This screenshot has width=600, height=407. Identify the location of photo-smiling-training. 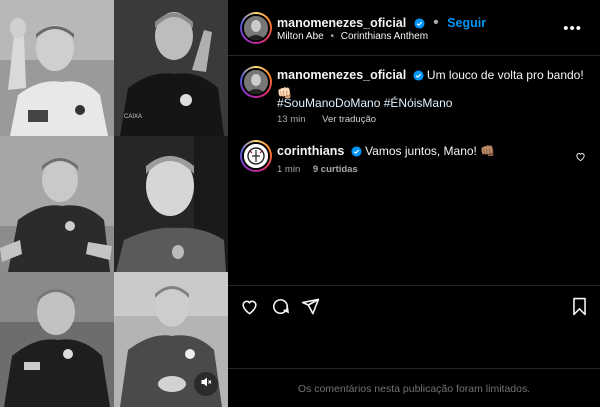
(57, 339).